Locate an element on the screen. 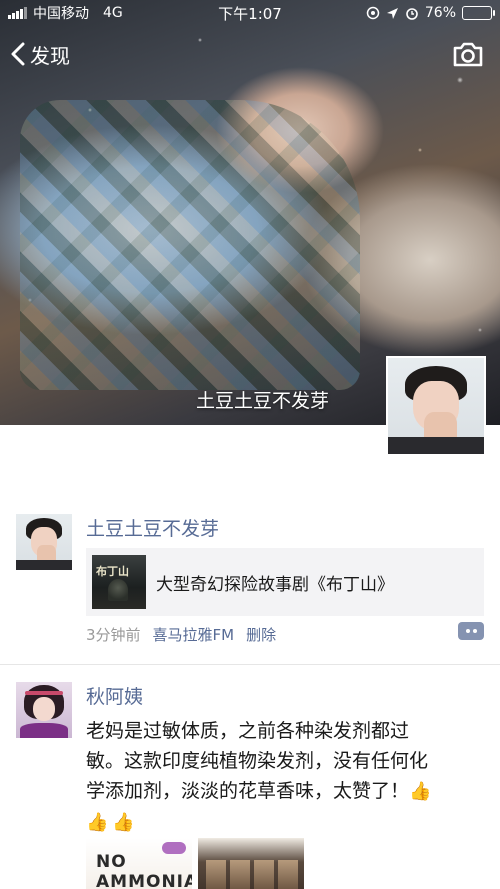 The width and height of the screenshot is (500, 889). status-time: 下午1:07 is located at coordinates (250, 13).